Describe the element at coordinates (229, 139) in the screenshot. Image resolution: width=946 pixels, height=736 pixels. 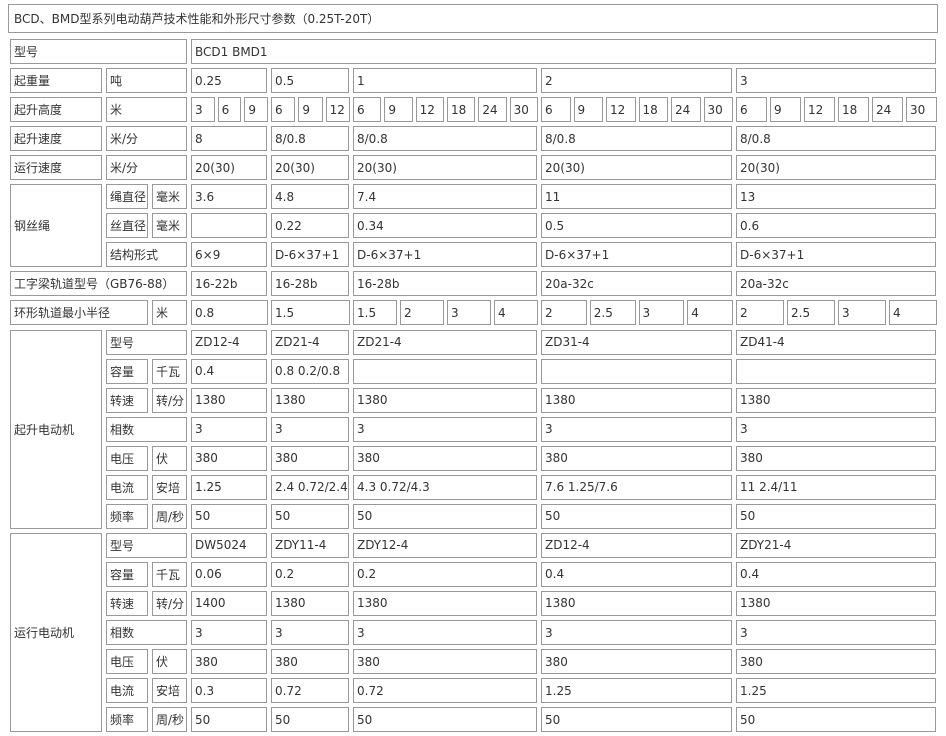
I see `value-cell: 8` at that location.